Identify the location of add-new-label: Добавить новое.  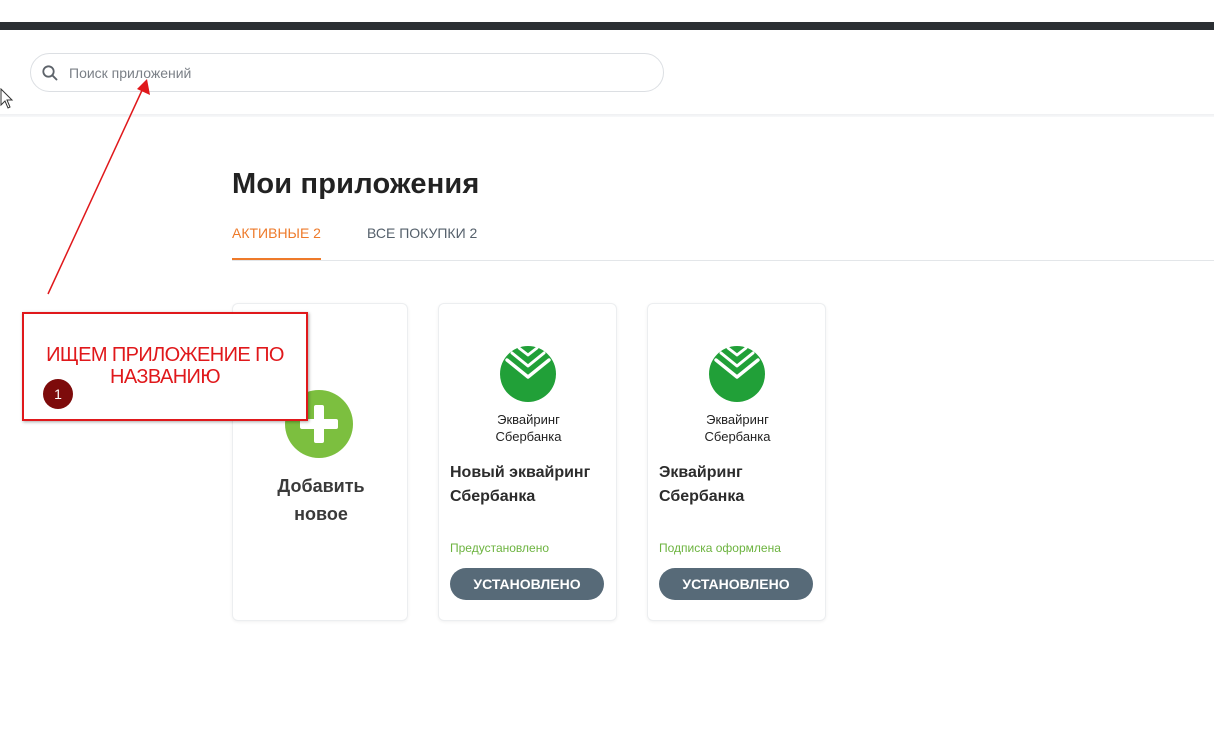
(321, 500).